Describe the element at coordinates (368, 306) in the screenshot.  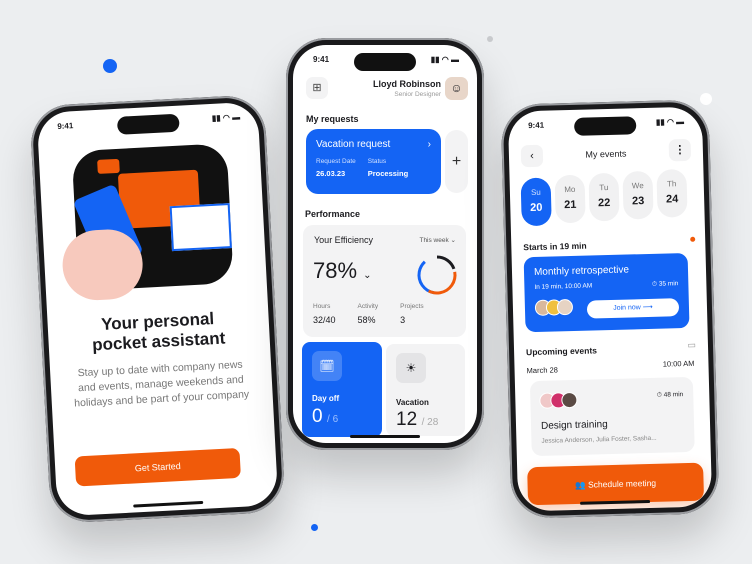
I see `stat-label: Activity` at that location.